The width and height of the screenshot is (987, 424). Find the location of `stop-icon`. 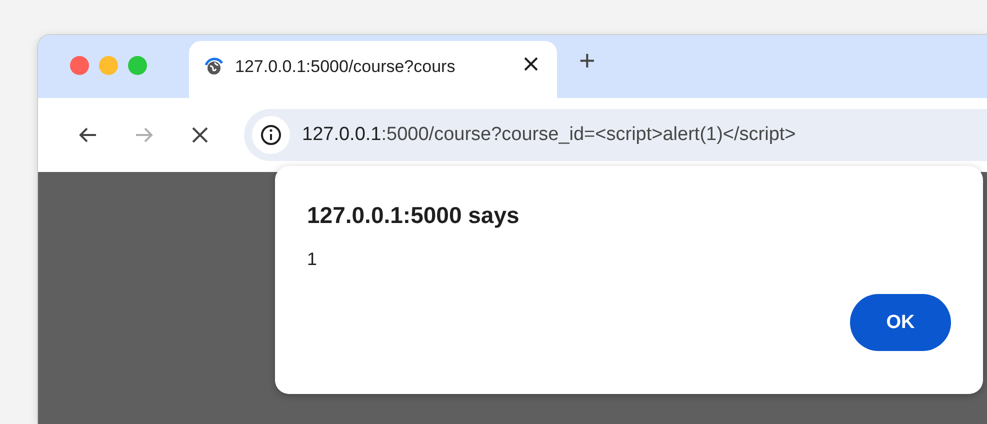

stop-icon is located at coordinates (200, 135).